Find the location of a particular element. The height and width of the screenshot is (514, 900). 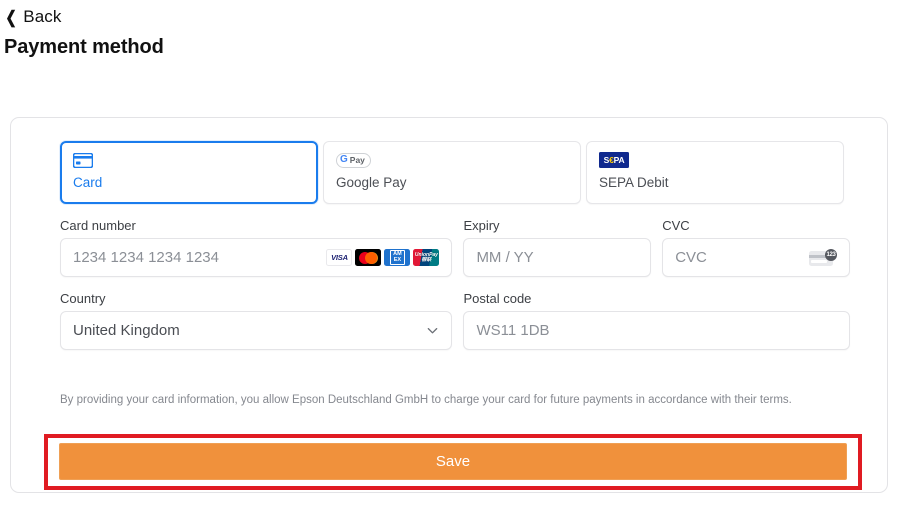

card-number-placeholder: 1234 1234 1234 1234 is located at coordinates (146, 257).